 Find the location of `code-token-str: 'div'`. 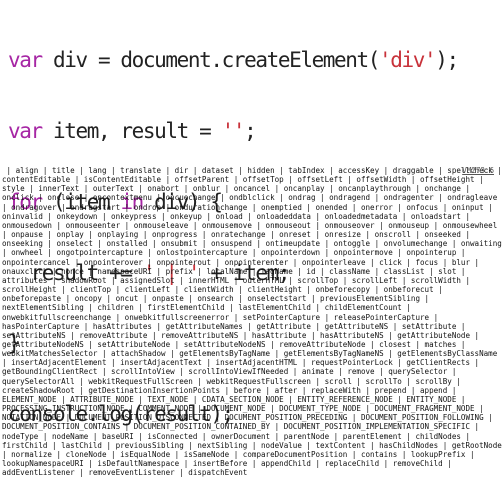

code-token-str: 'div' is located at coordinates (408, 60).